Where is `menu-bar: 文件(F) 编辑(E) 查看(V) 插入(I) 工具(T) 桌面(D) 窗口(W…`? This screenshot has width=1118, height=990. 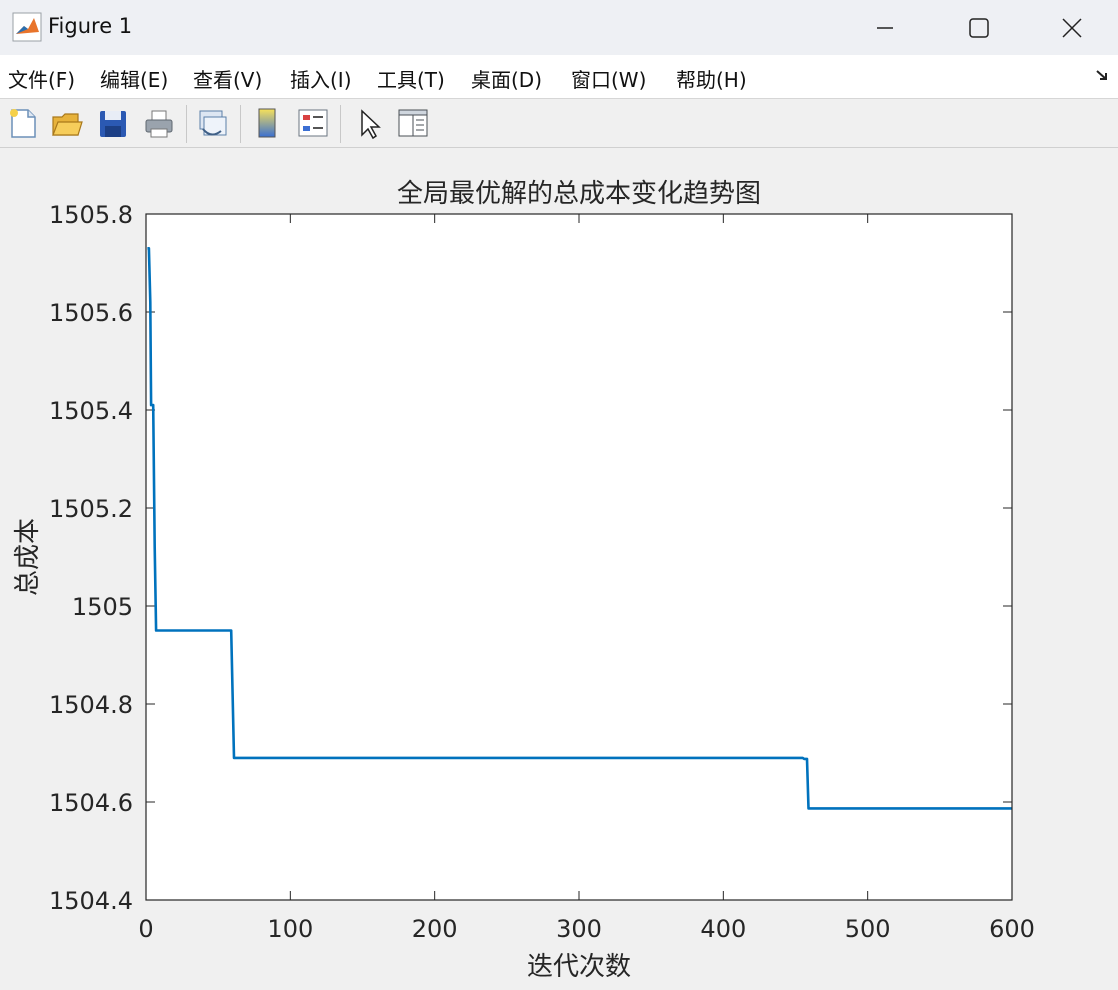
menu-bar: 文件(F) 编辑(E) 查看(V) 插入(I) 工具(T) 桌面(D) 窗口(W… is located at coordinates (559, 77).